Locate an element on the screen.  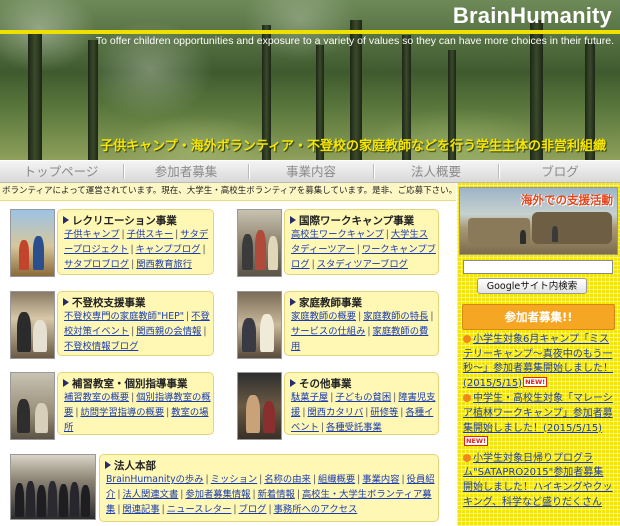
recruit-header: 参加者募集!! is located at coordinates (538, 317).